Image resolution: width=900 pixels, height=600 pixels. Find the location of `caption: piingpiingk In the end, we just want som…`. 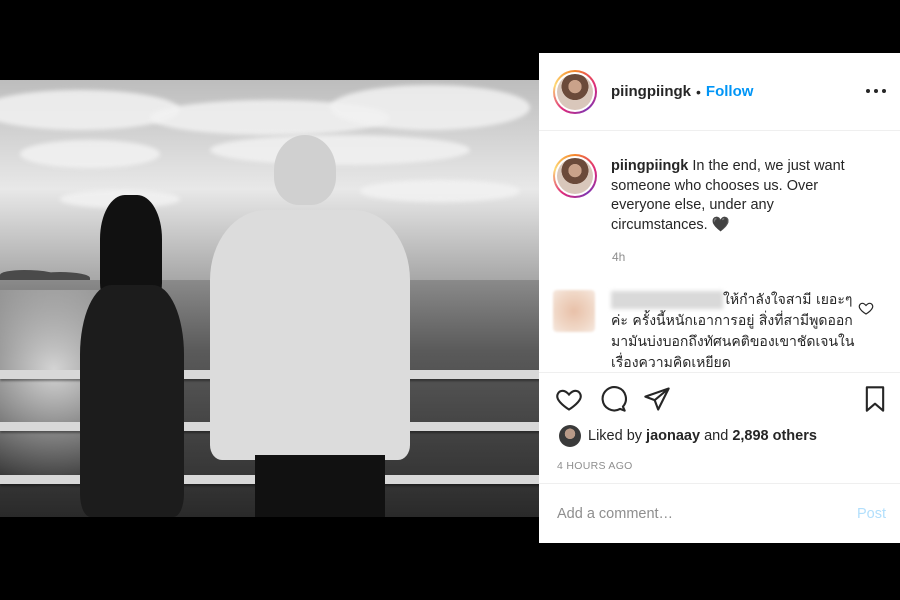

caption: piingpiingk In the end, we just want som… is located at coordinates (718, 194).